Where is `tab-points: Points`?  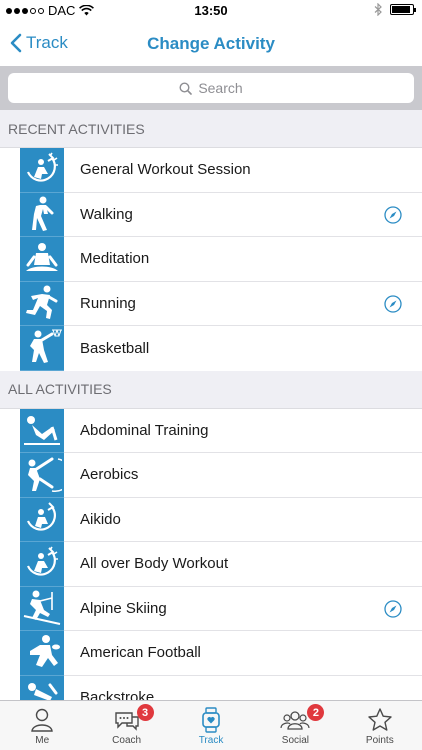 tab-points: Points is located at coordinates (380, 725).